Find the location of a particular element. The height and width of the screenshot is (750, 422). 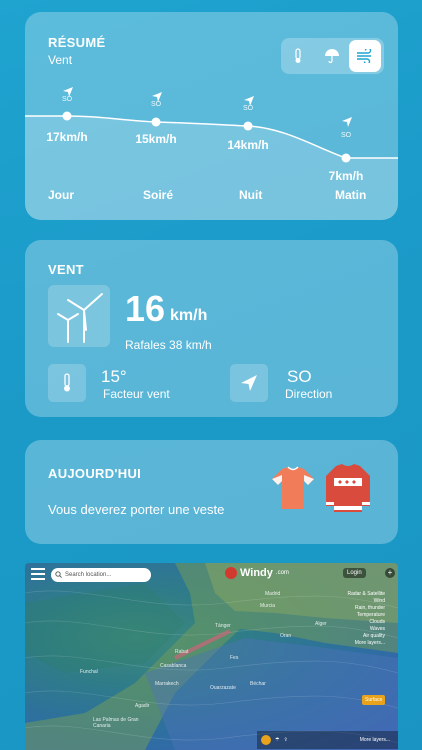

city-label: Ouarzazate is located at coordinates (223, 688).